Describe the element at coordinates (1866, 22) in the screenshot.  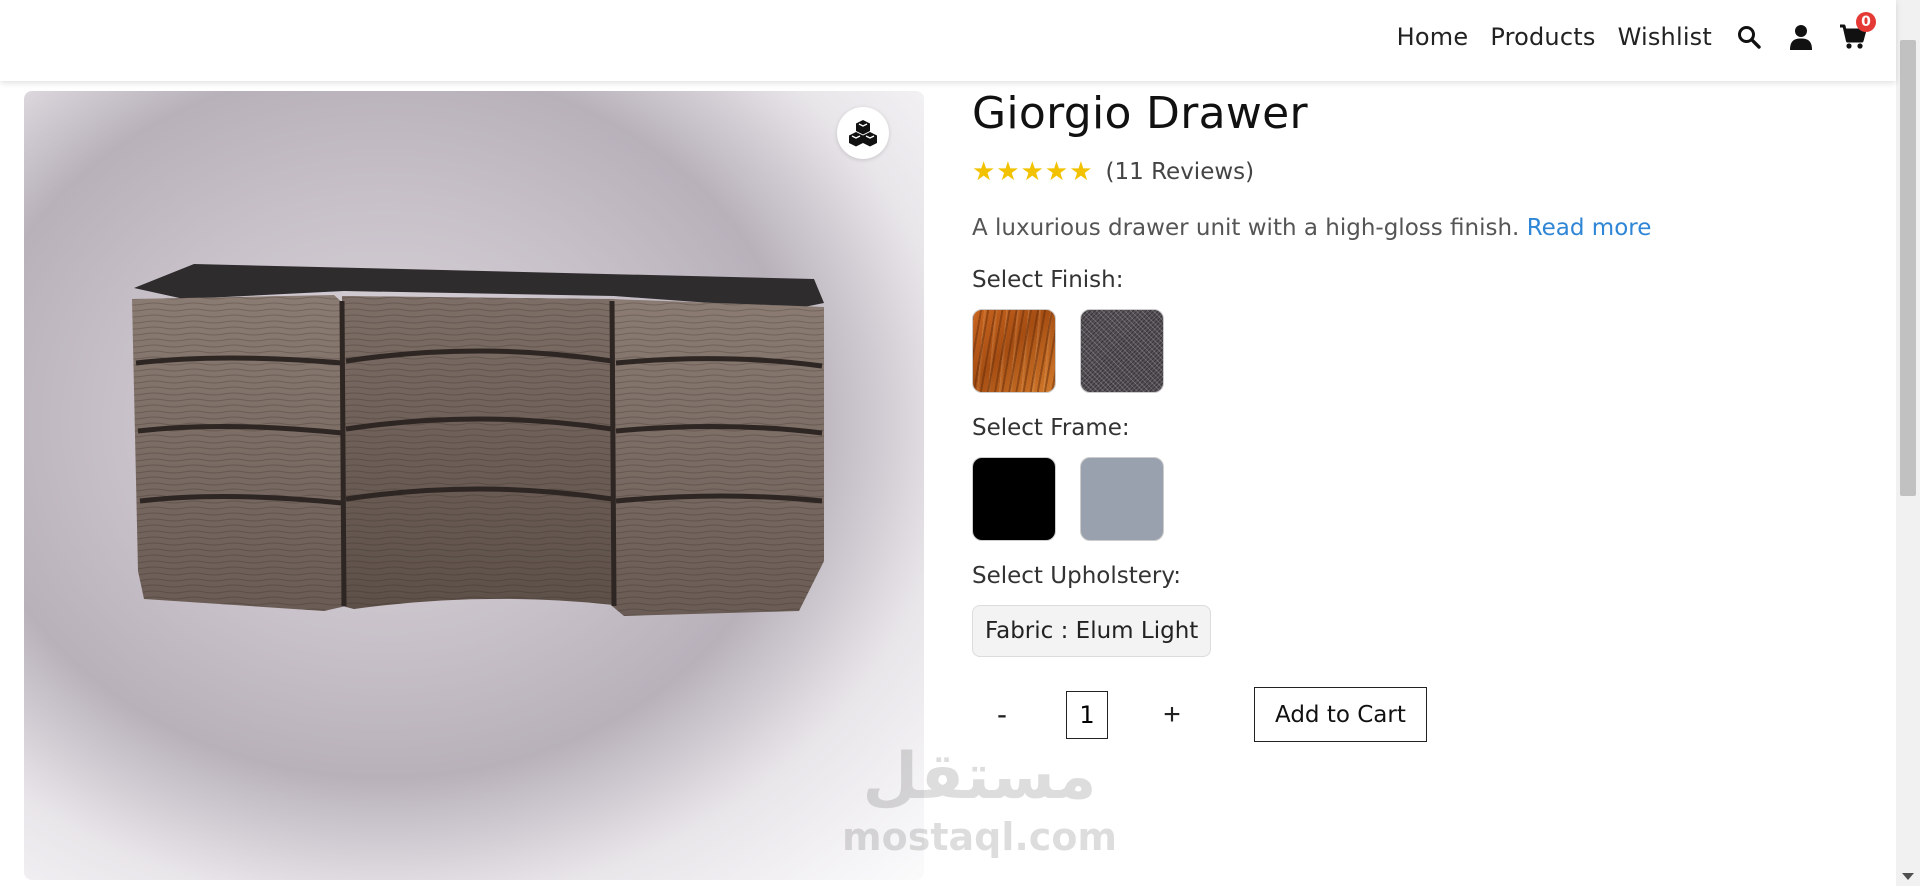
I see `cart-count-badge: 0` at that location.